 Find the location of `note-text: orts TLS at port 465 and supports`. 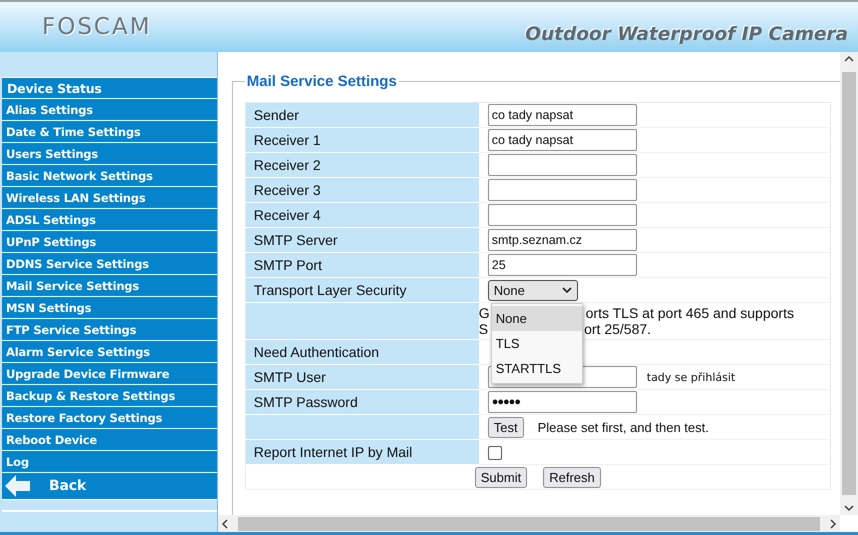

note-text: orts TLS at port 465 and supports is located at coordinates (690, 313).